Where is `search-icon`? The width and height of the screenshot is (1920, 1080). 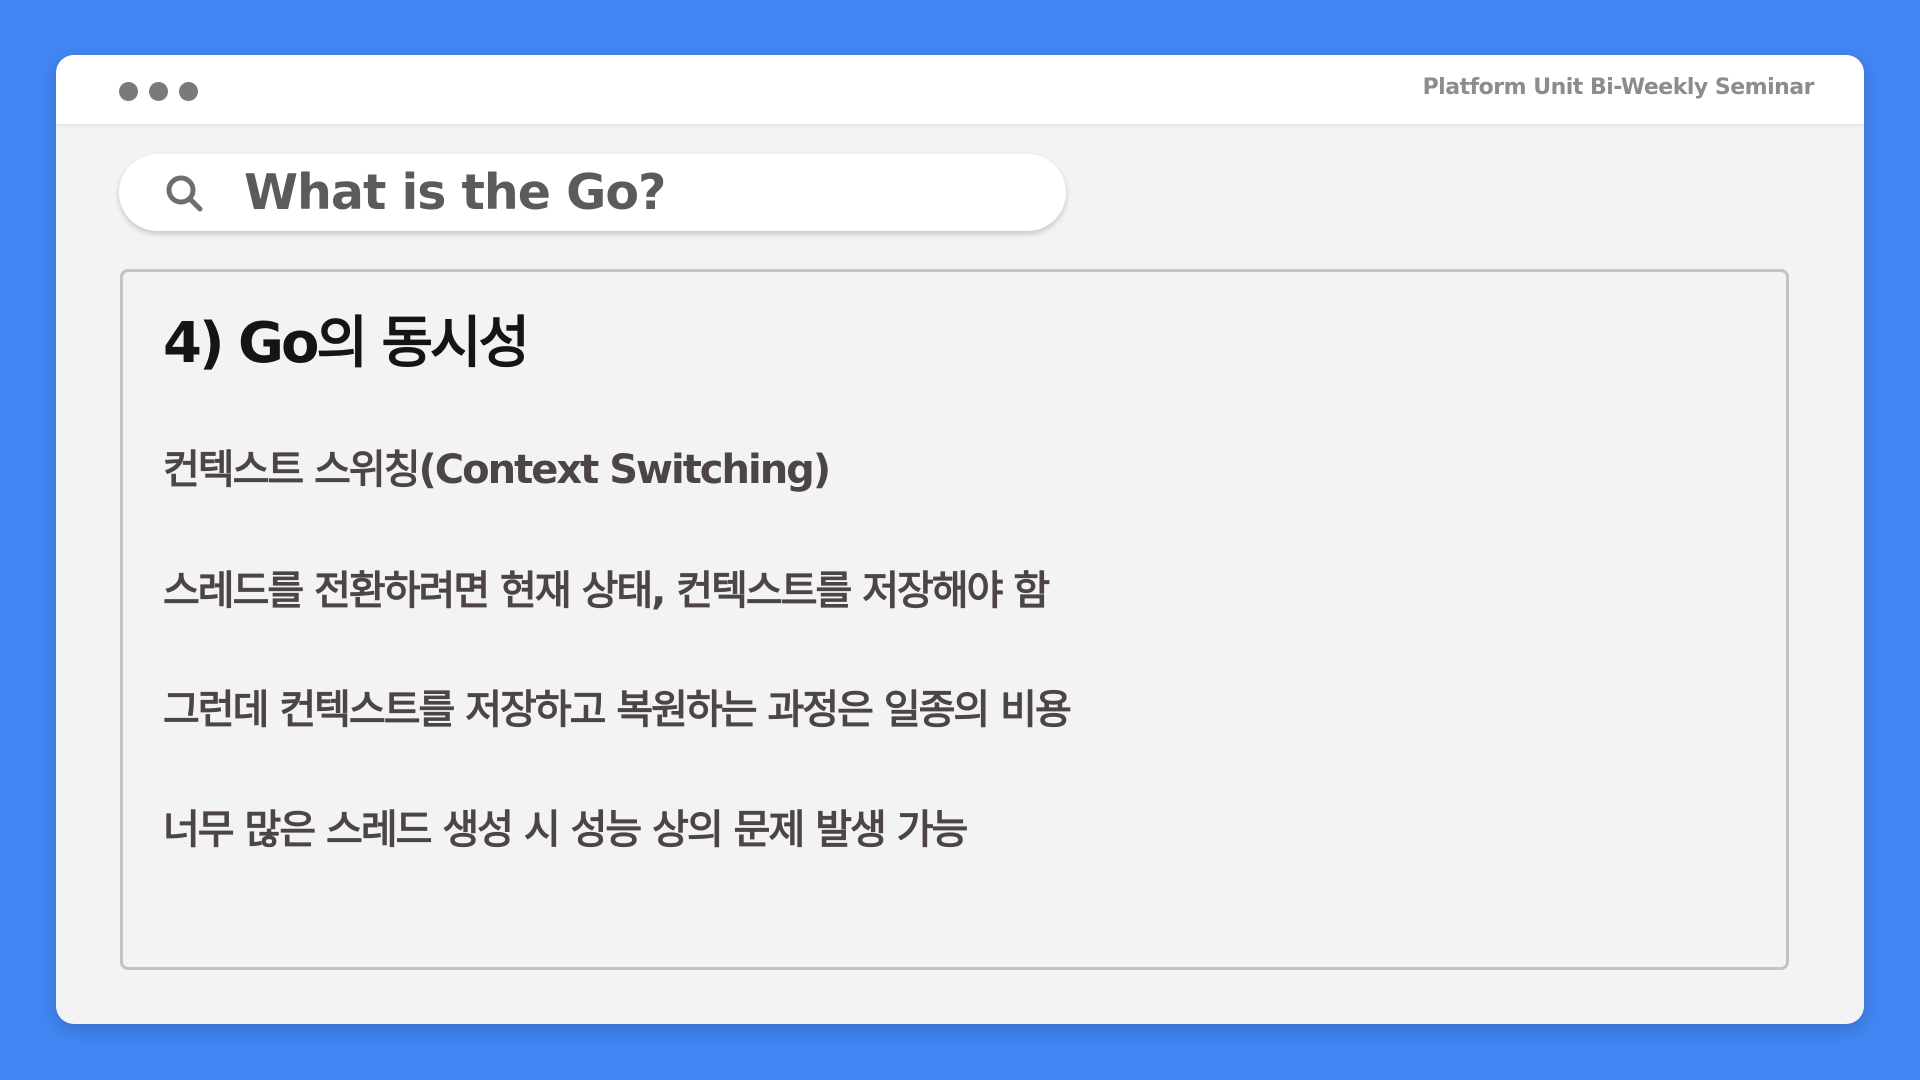 search-icon is located at coordinates (184, 193).